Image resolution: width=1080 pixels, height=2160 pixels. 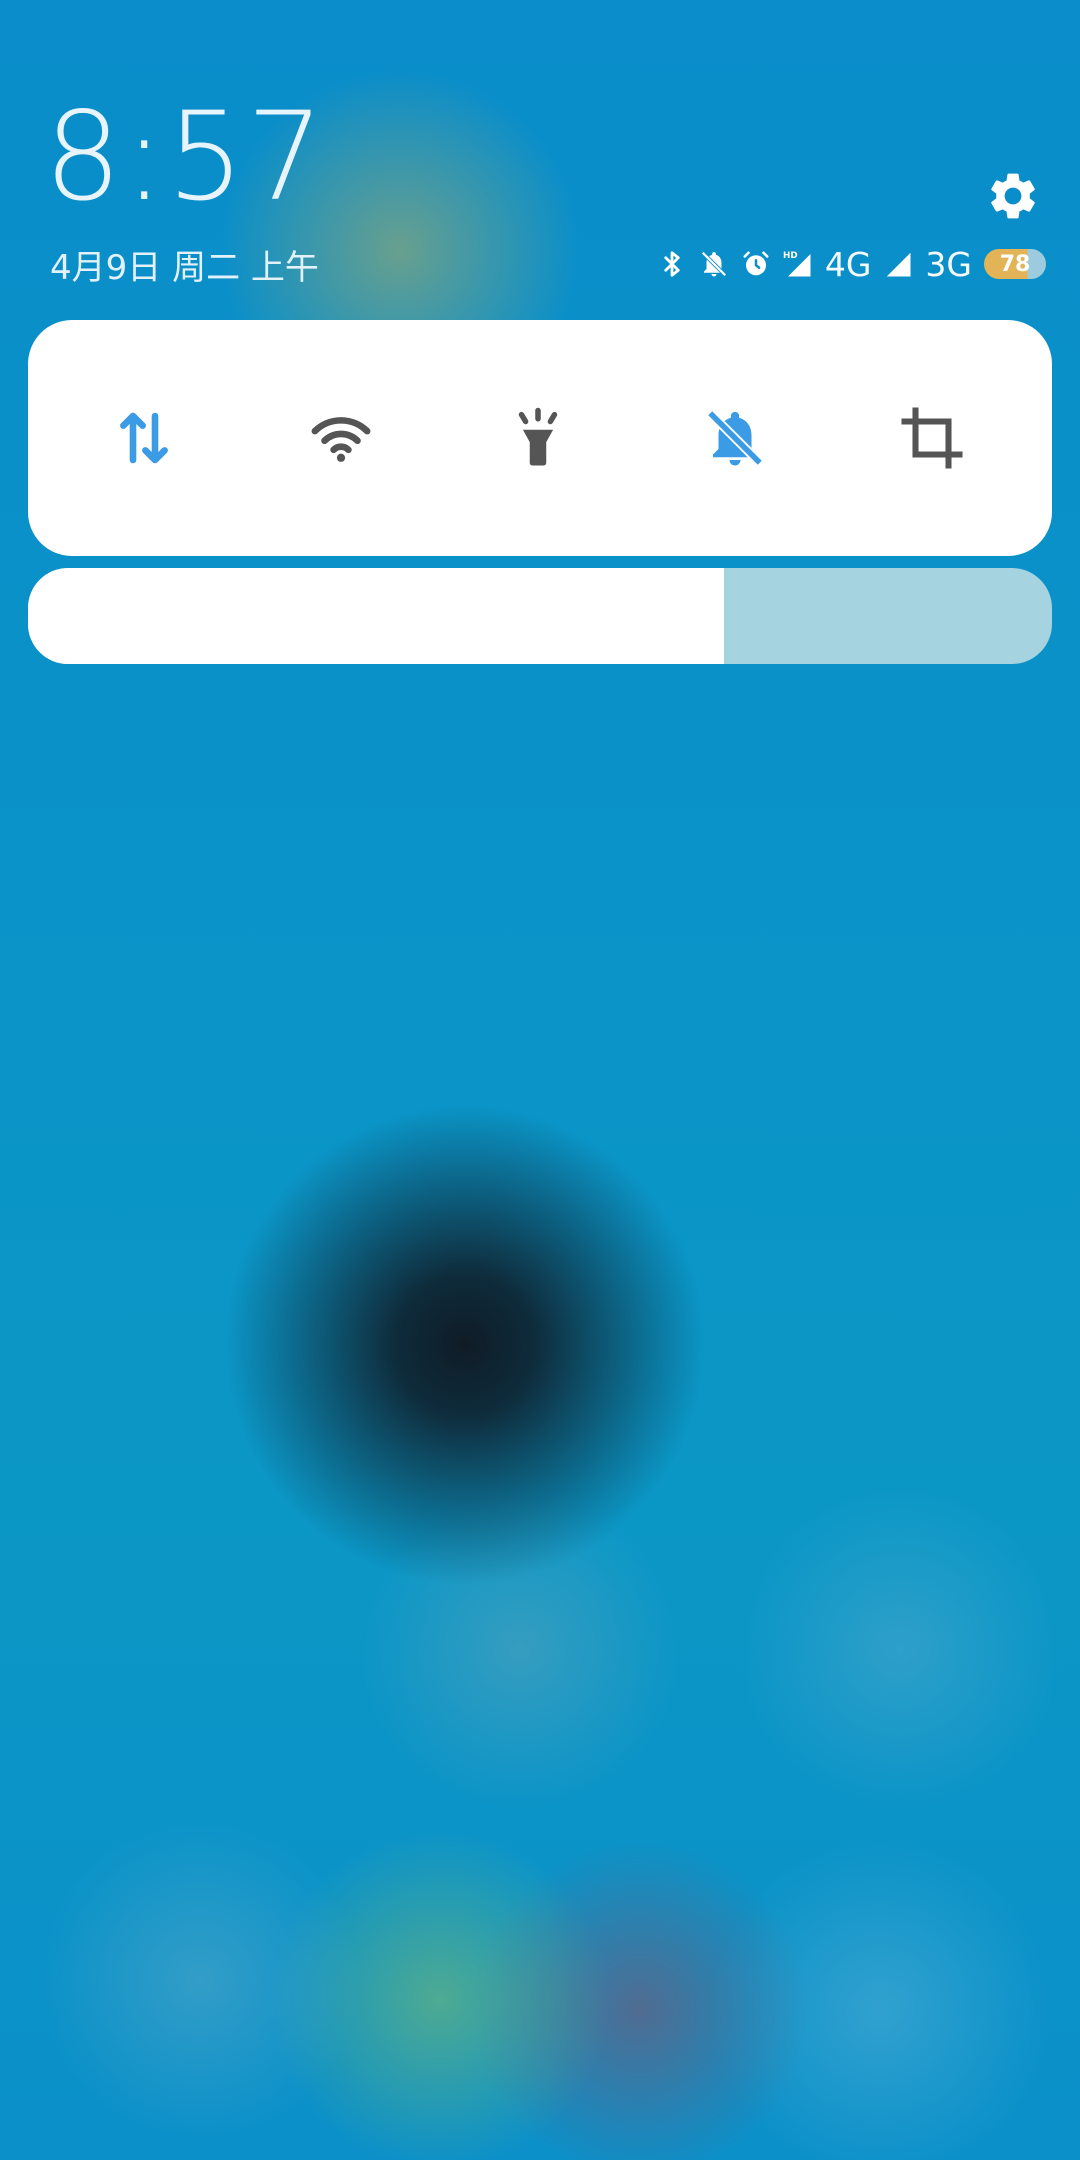 What do you see at coordinates (790, 256) in the screenshot?
I see `svg-text: HD` at bounding box center [790, 256].